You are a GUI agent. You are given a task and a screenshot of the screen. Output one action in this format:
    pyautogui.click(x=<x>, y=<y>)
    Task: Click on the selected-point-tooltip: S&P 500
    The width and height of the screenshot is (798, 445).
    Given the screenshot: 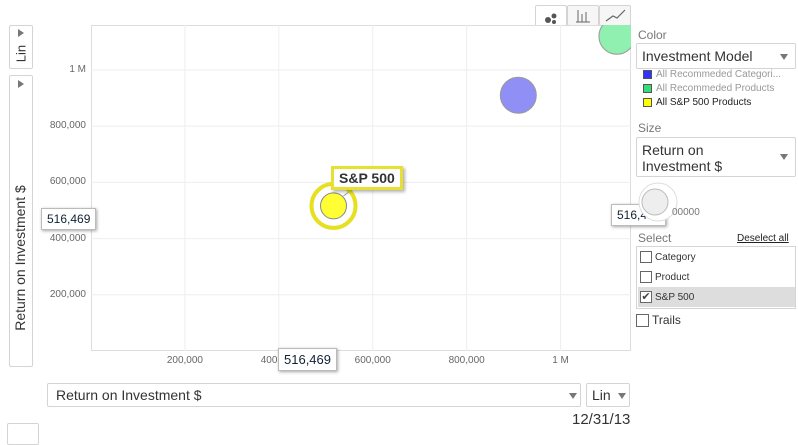 What is the action you would take?
    pyautogui.click(x=367, y=178)
    